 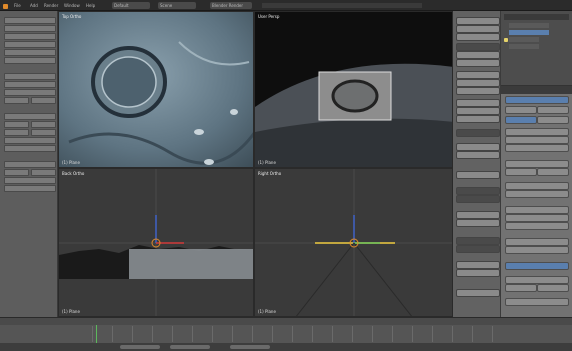 I want to click on viewport-right-ortho: Right Ortho (1) Plane, so click(x=353, y=242).